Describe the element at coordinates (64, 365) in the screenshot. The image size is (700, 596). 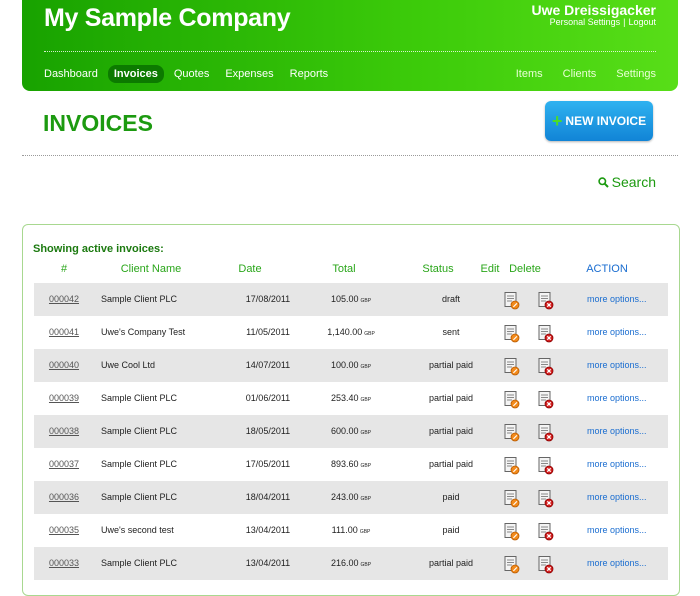
I see `invoice-number-link: 000040` at that location.